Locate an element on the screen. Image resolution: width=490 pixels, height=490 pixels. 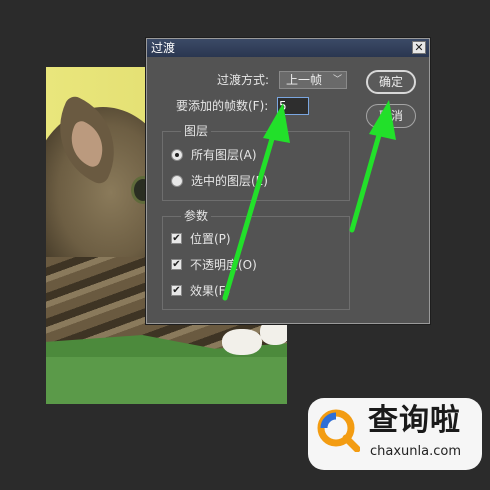
magnifier-logo-icon is located at coordinates (338, 430).